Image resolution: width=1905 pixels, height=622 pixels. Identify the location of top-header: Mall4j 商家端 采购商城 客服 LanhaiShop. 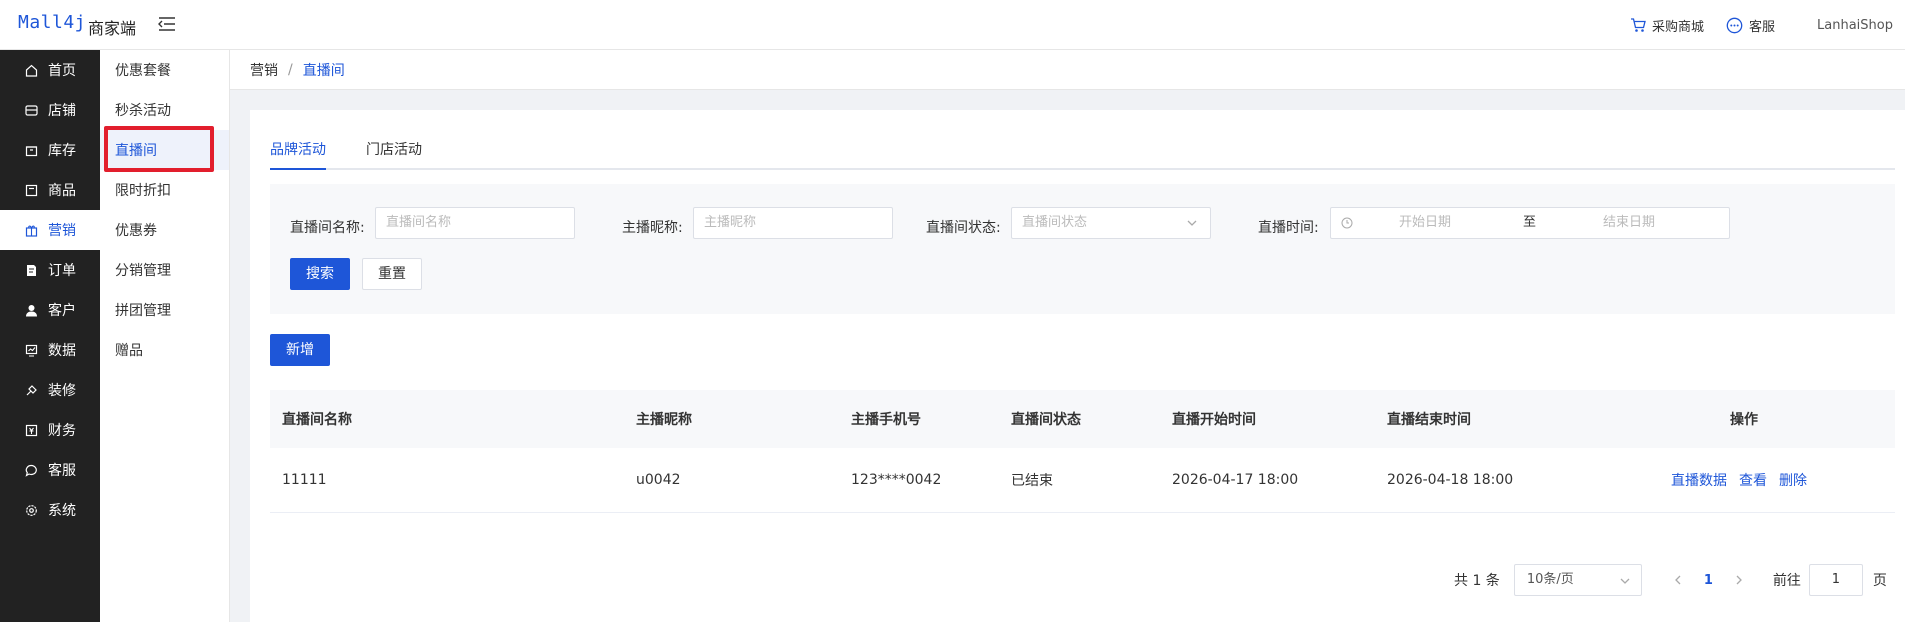
(952, 25).